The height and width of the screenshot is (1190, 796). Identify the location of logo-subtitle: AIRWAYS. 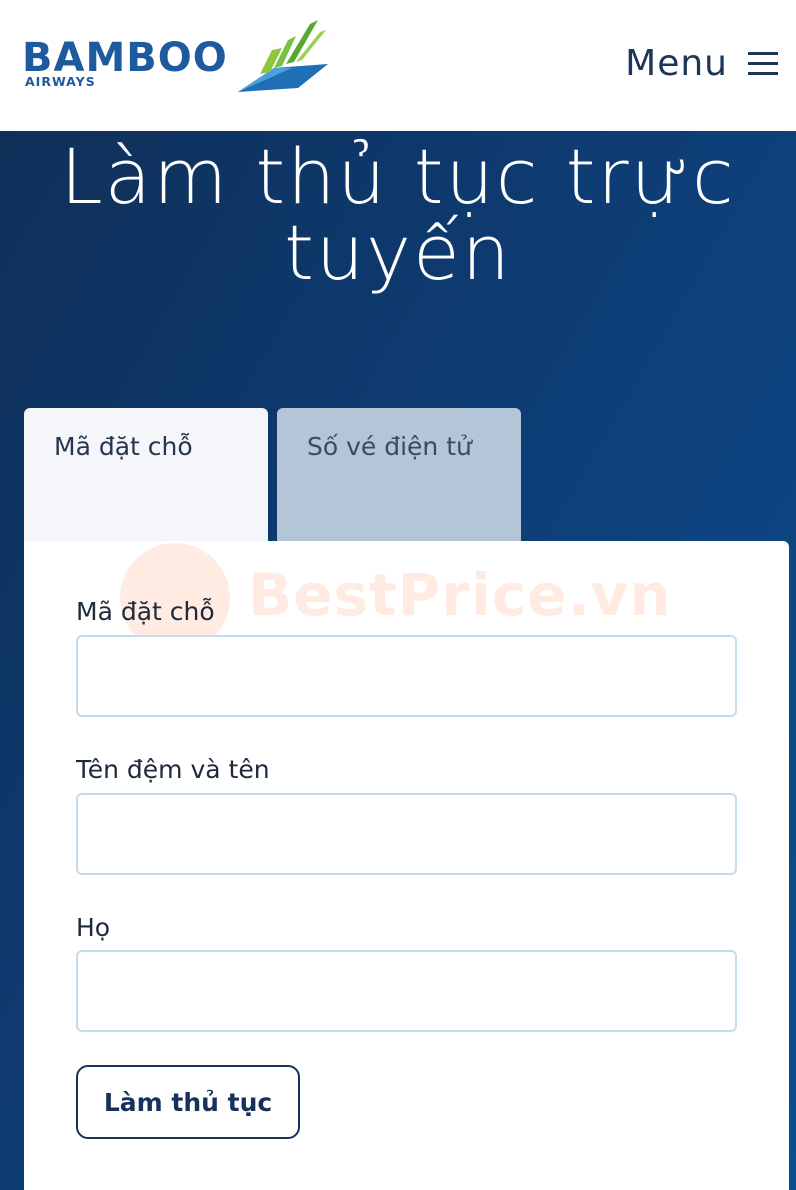
(60, 81).